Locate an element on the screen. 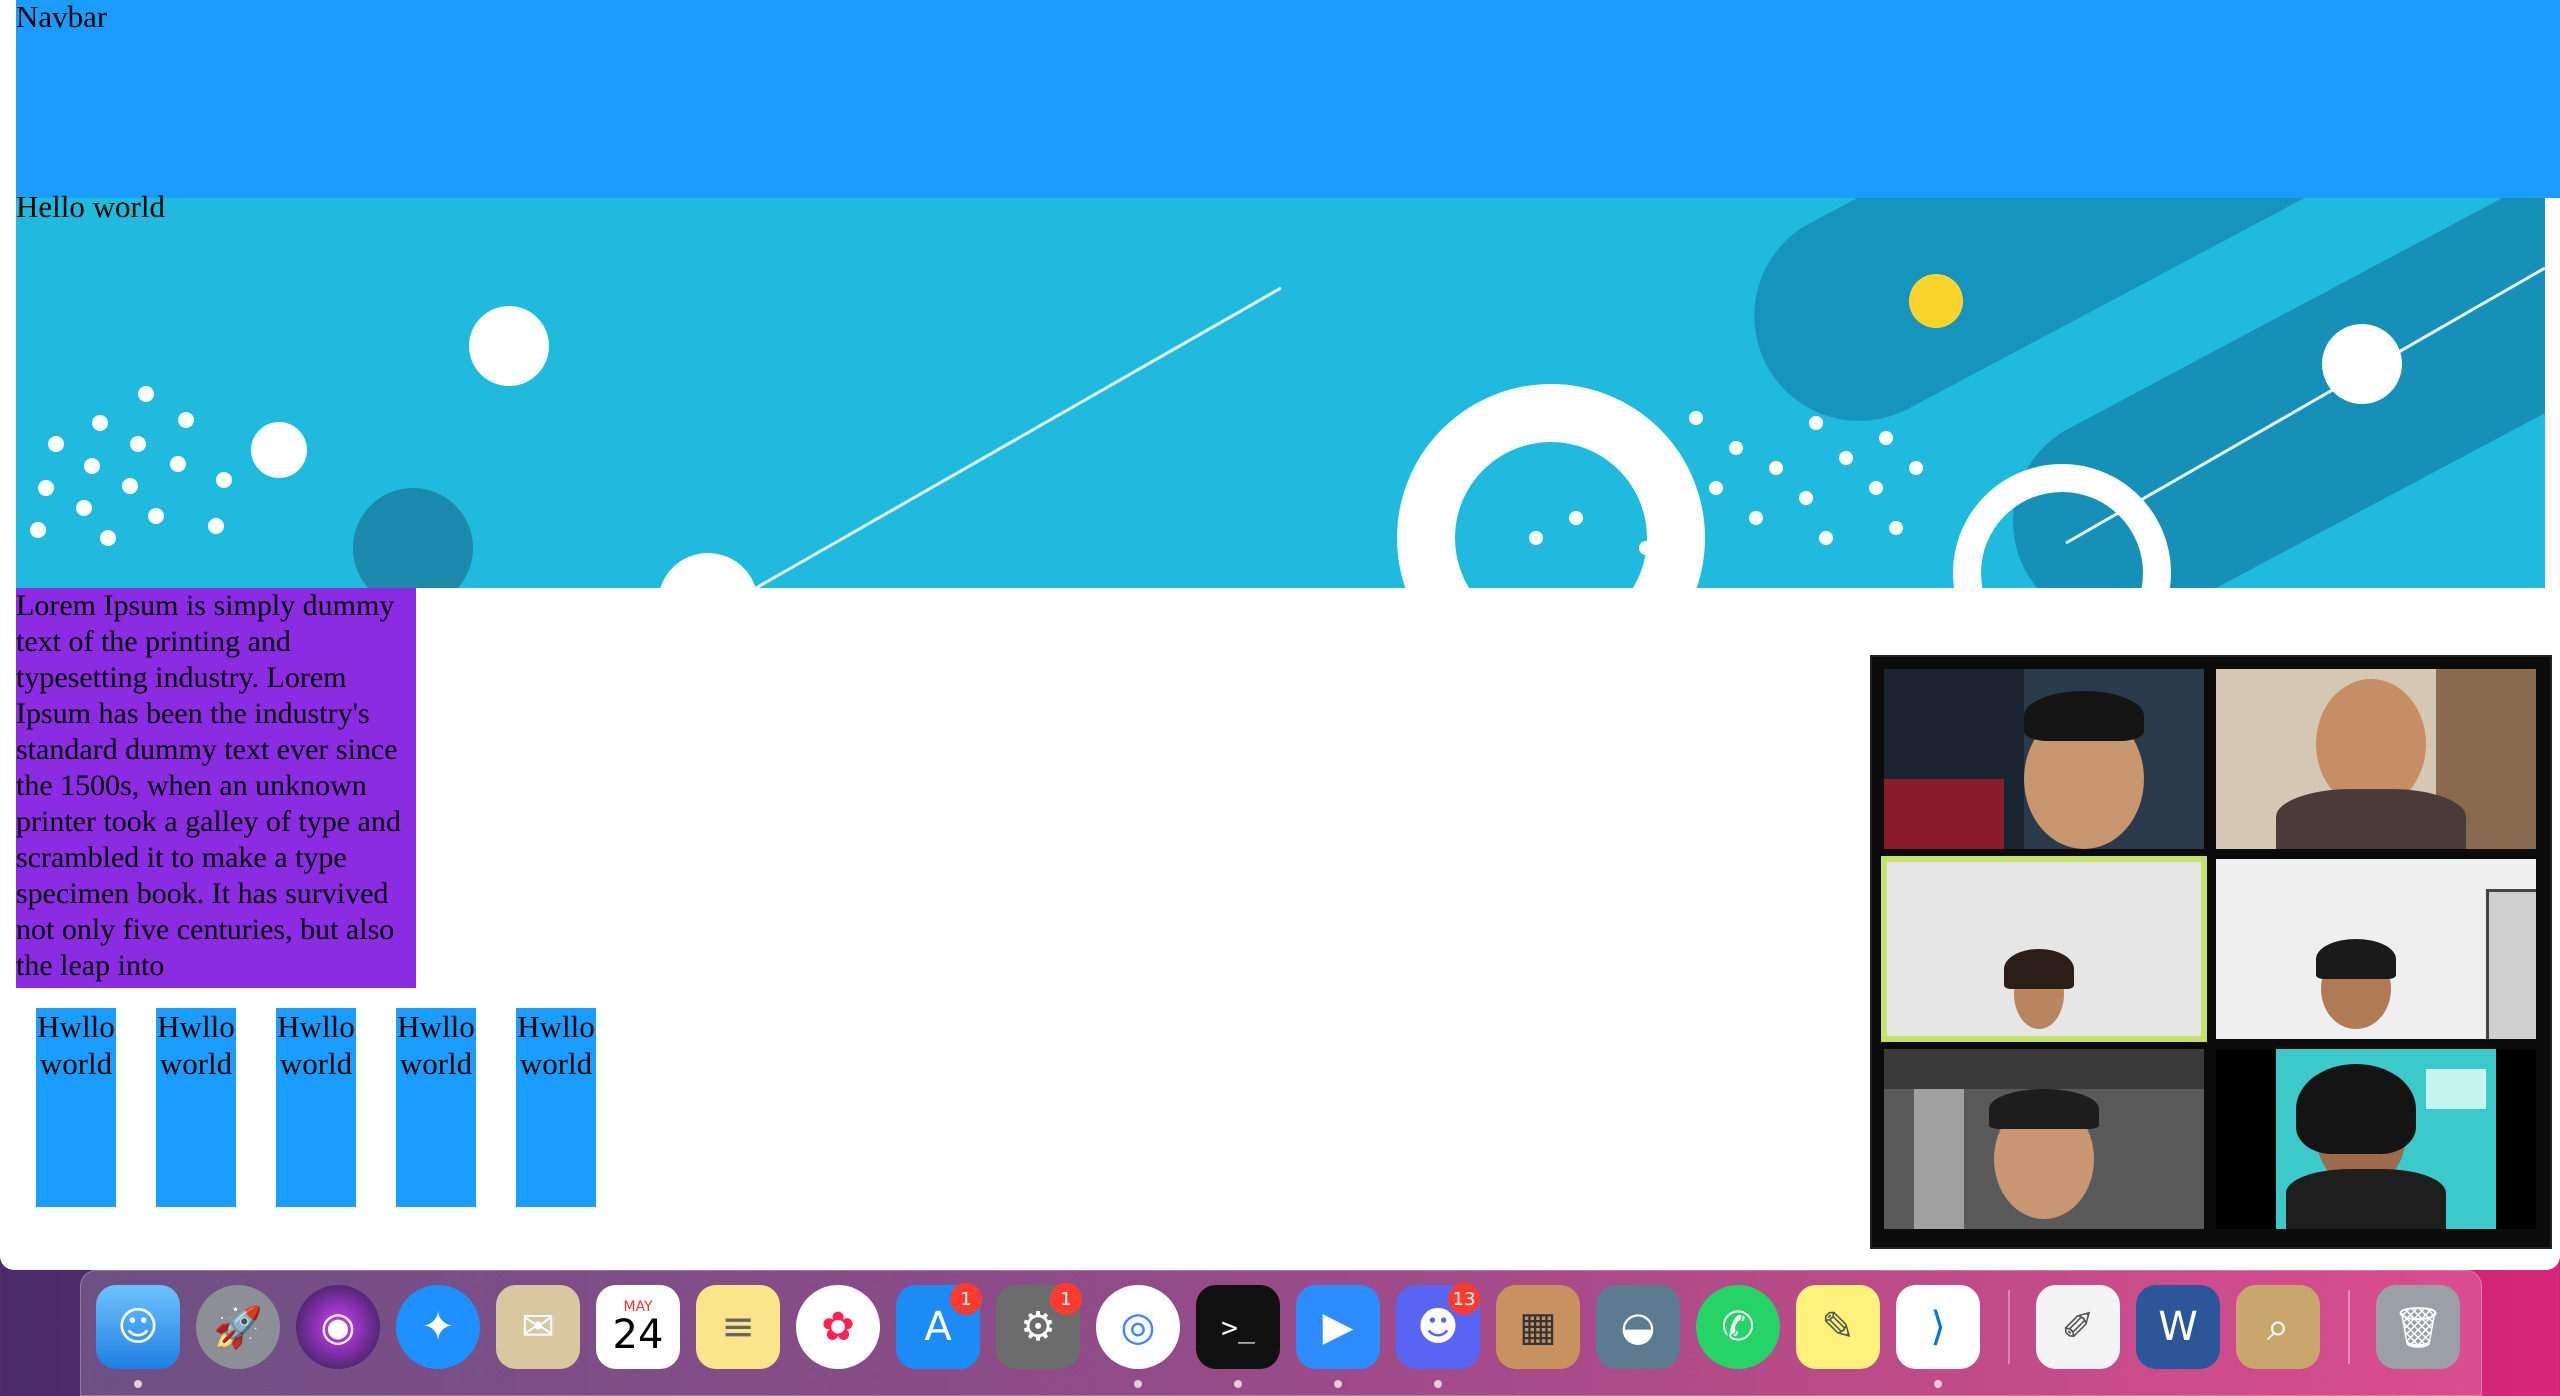 The width and height of the screenshot is (2560, 1396). unknown-app-icon: ◒ is located at coordinates (1638, 1327).